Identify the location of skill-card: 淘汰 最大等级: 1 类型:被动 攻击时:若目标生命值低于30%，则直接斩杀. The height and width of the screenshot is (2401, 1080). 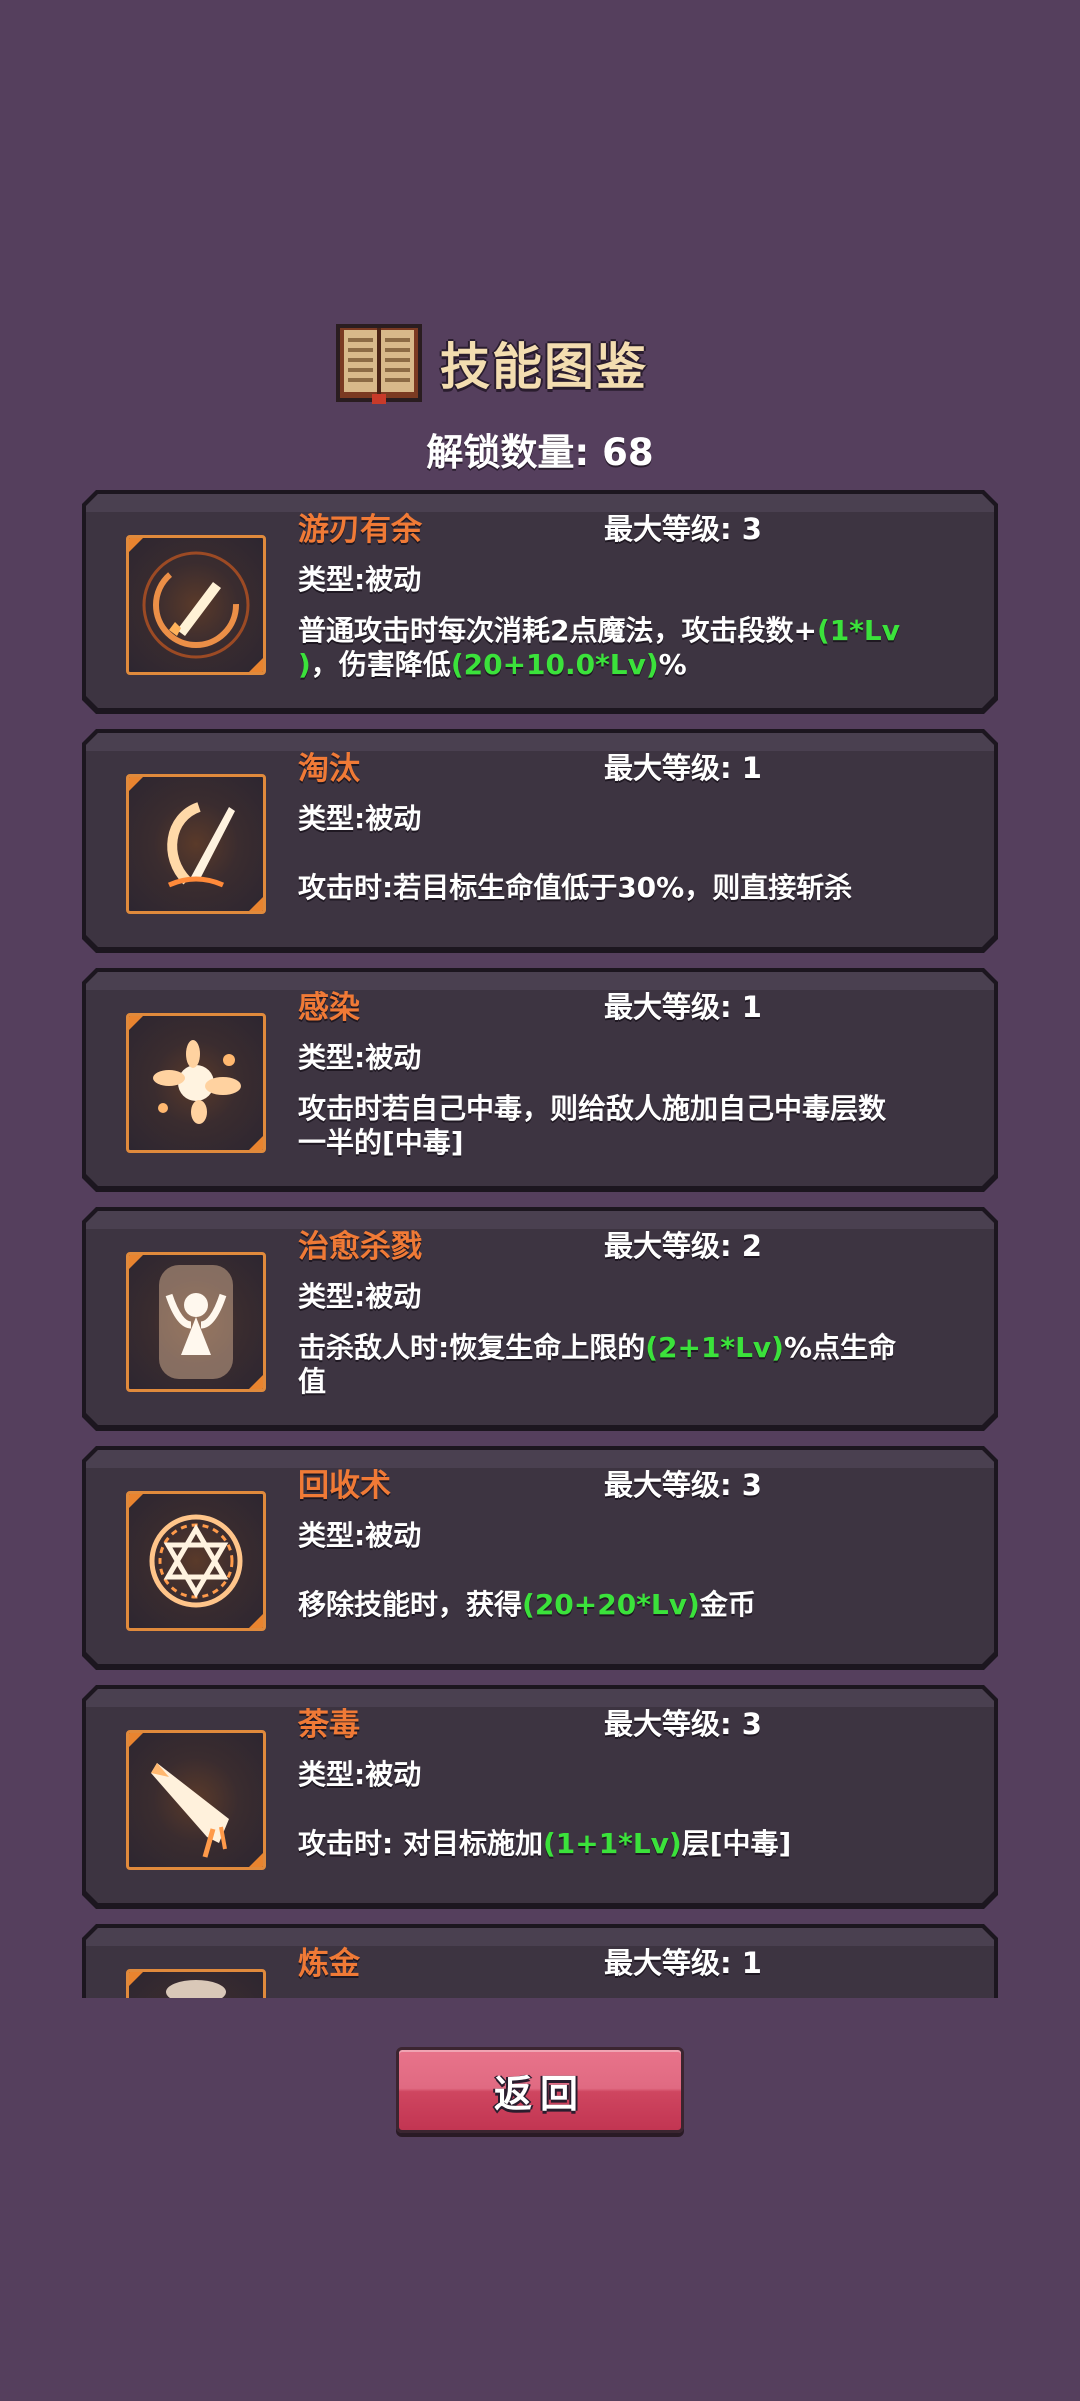
(540, 841).